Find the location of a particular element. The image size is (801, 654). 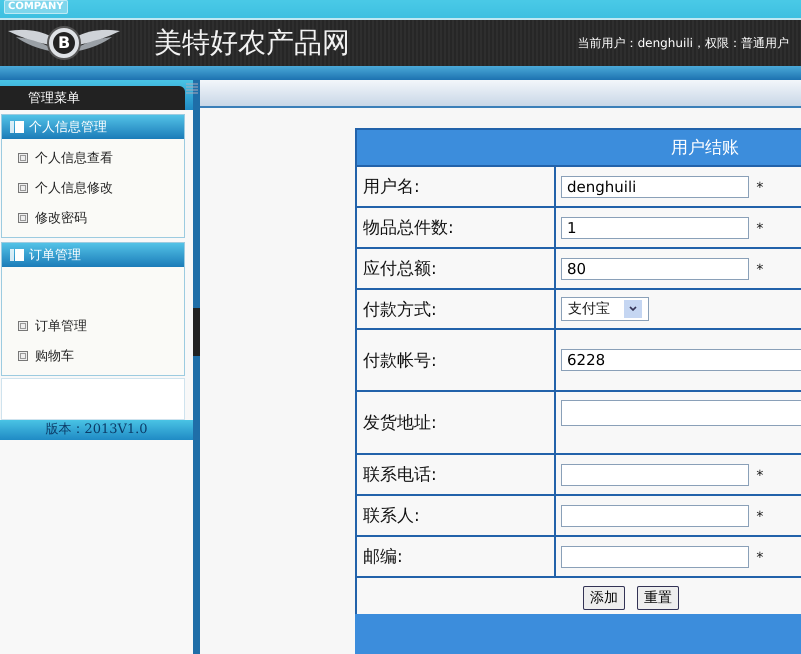

logo-letter: B is located at coordinates (64, 42).